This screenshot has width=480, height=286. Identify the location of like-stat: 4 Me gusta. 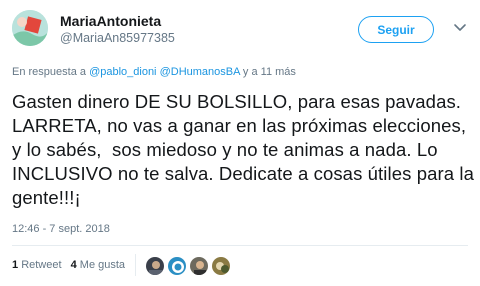
(98, 265).